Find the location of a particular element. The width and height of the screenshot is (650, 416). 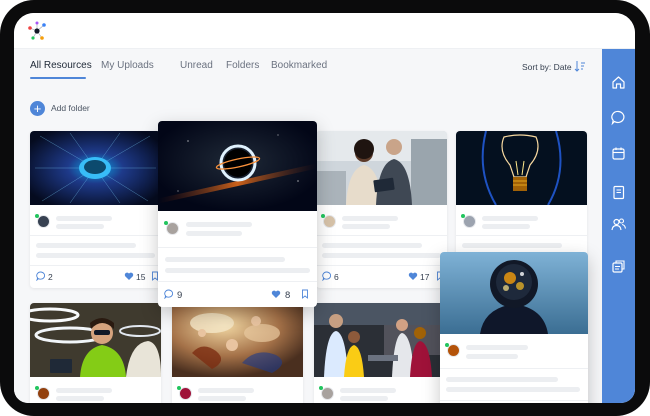

like-count: 8 is located at coordinates (288, 295).